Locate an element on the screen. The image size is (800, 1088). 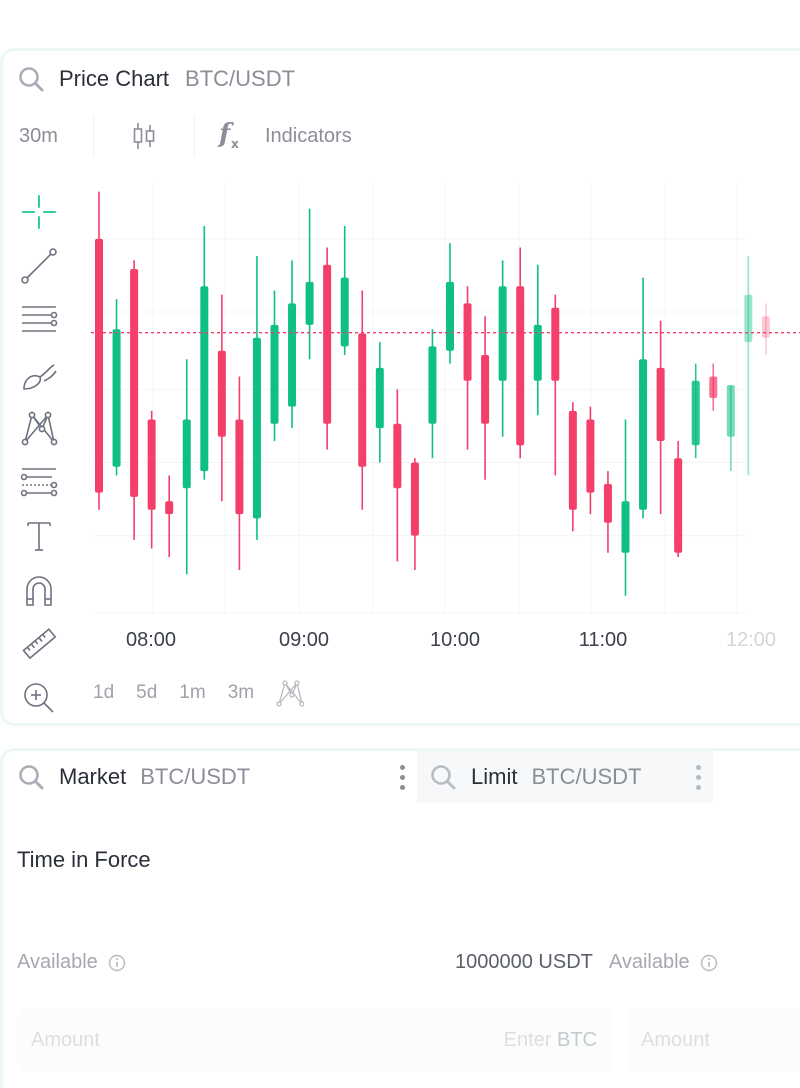
tab-limit: Limit BTC/USDT is located at coordinates (565, 777).